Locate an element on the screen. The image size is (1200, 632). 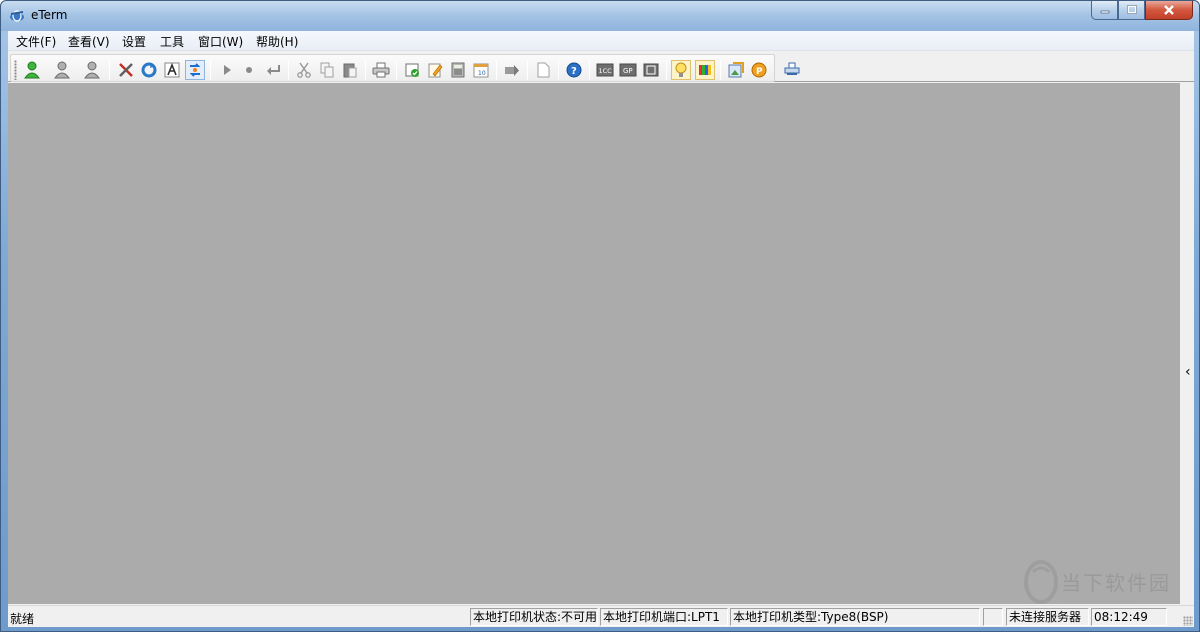
status-clock: 08:12:49 is located at coordinates (1129, 617).